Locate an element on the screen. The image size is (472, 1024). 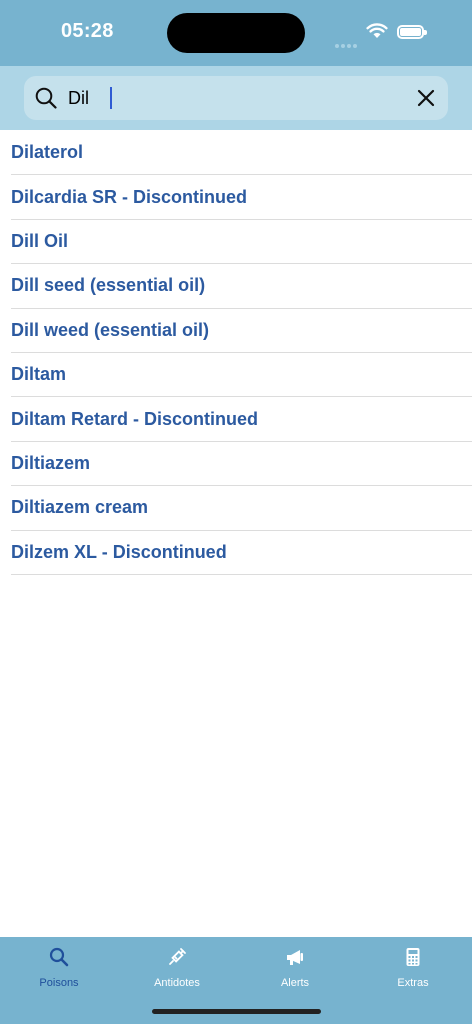
list-item: Diltam Retard - Discontinued is located at coordinates (241, 419).